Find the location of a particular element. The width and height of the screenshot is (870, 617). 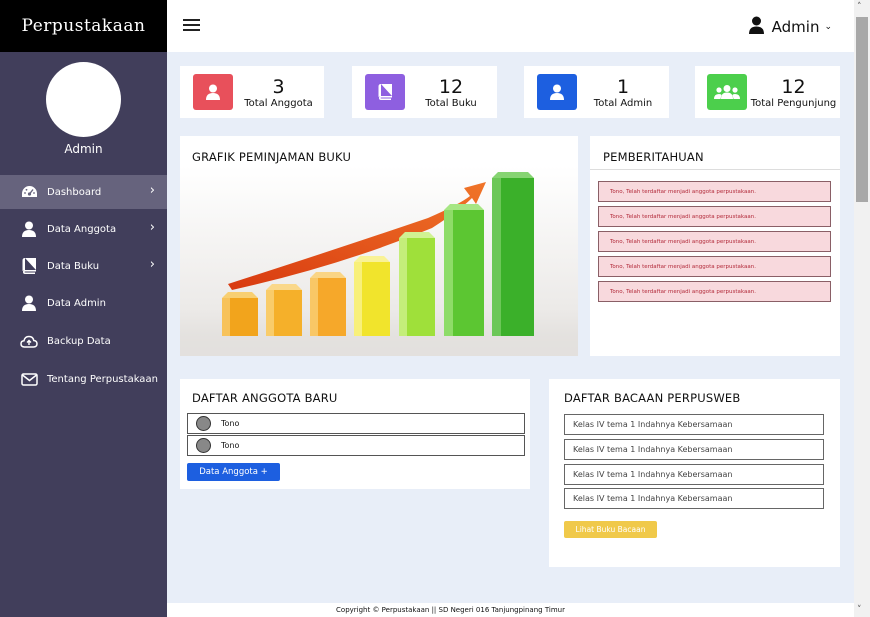

sidebar-item-data-anggota: Data Anggota › is located at coordinates (83, 229).